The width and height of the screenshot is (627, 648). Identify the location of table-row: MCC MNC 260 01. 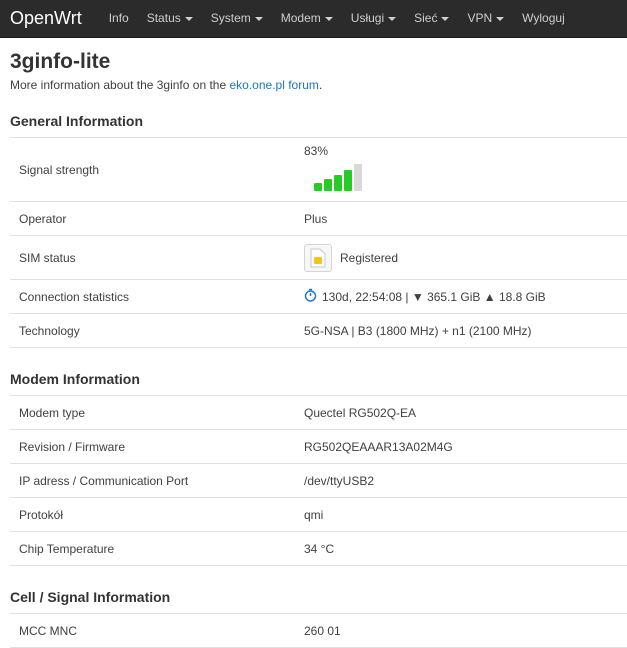
(318, 631).